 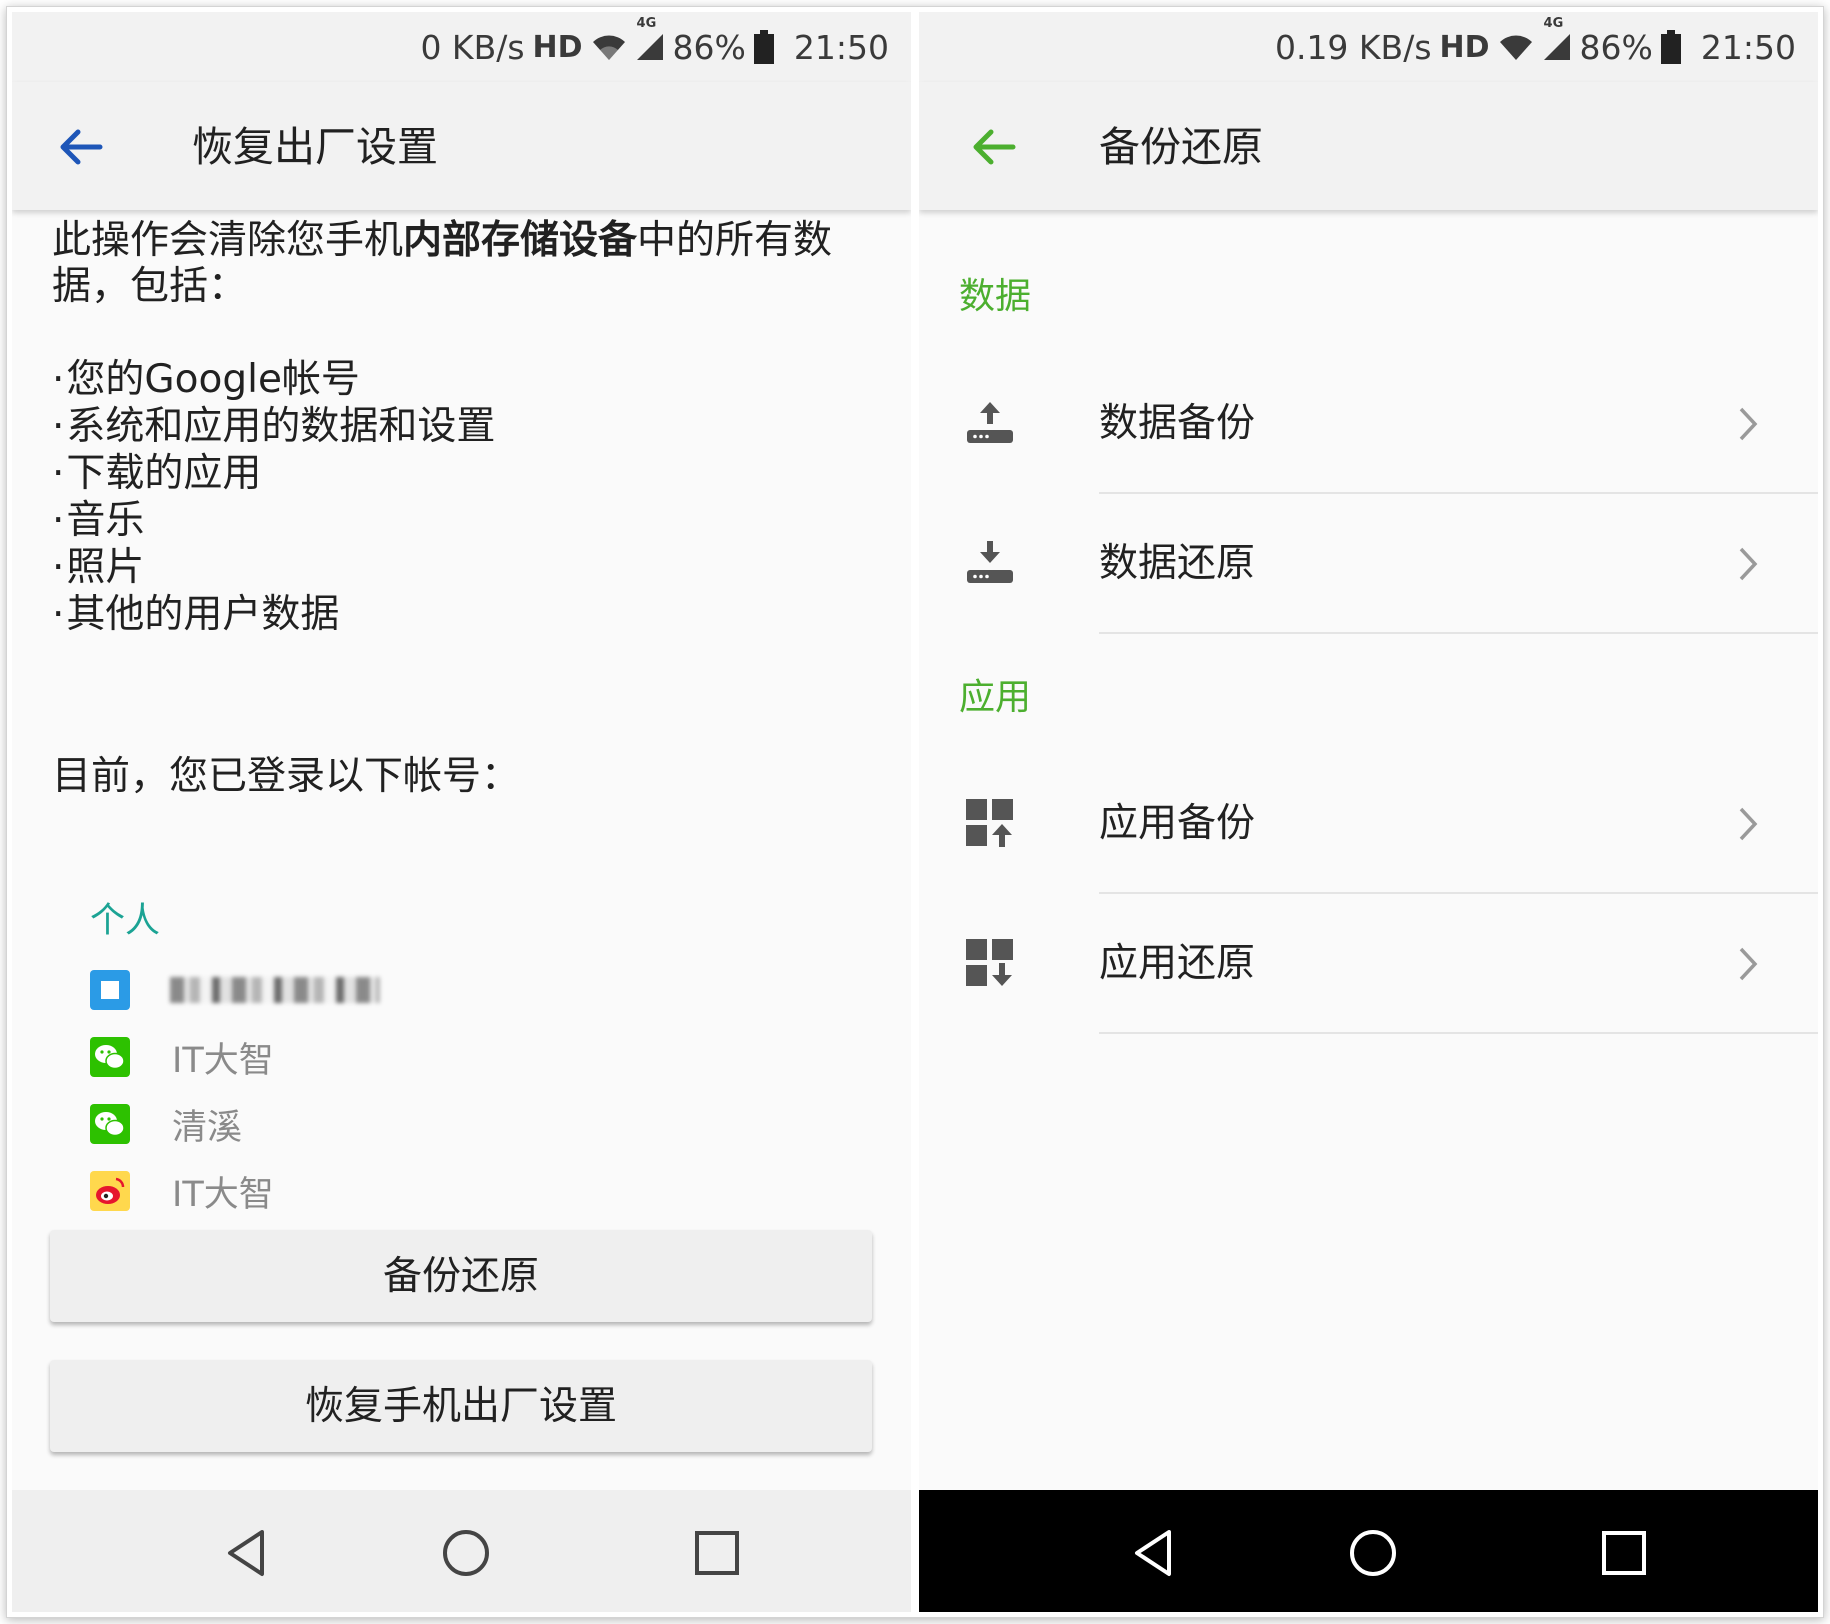 I want to click on section-header-data: 数据, so click(x=995, y=296).